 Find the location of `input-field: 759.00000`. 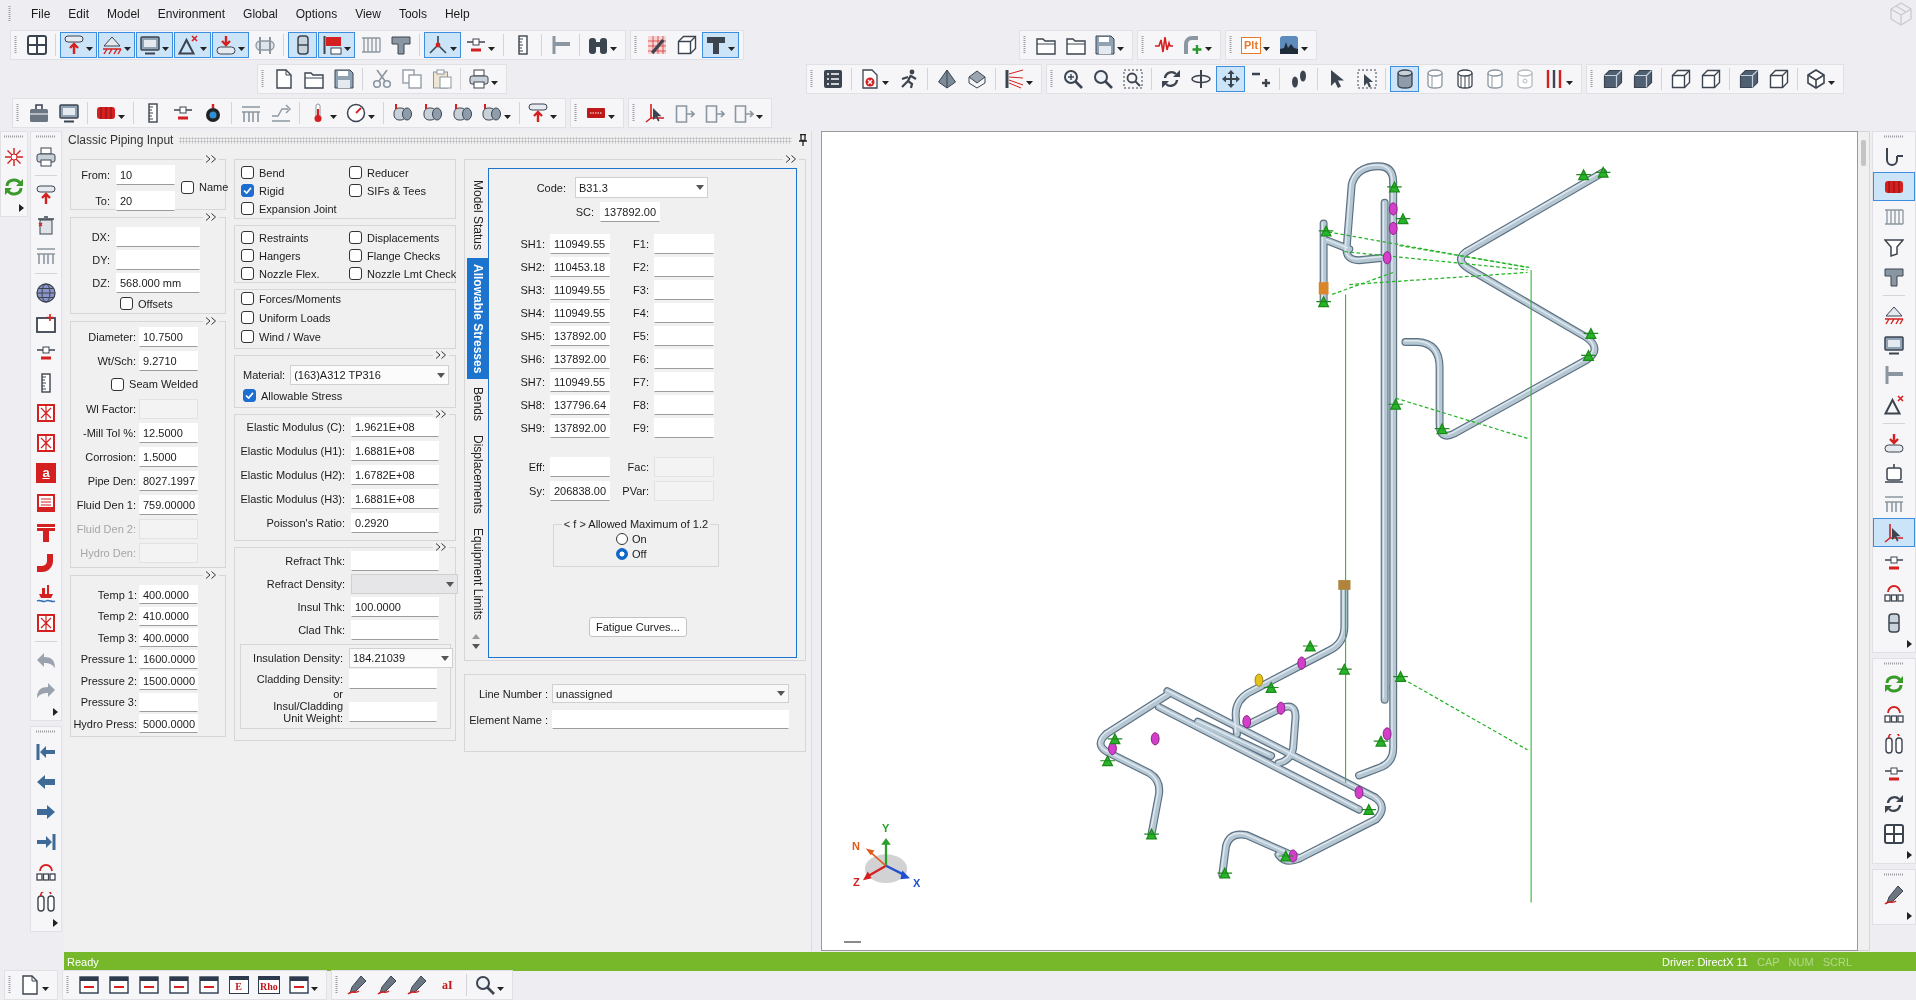

input-field: 759.00000 is located at coordinates (168, 505).